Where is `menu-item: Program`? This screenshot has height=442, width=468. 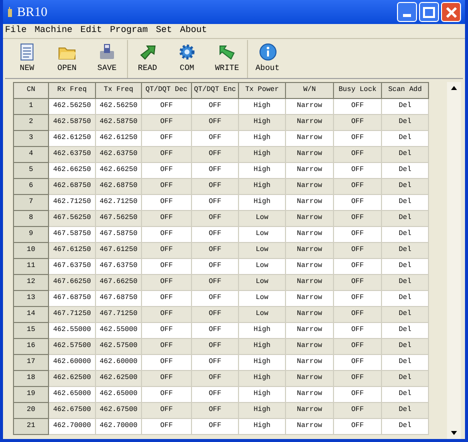 menu-item: Program is located at coordinates (129, 31).